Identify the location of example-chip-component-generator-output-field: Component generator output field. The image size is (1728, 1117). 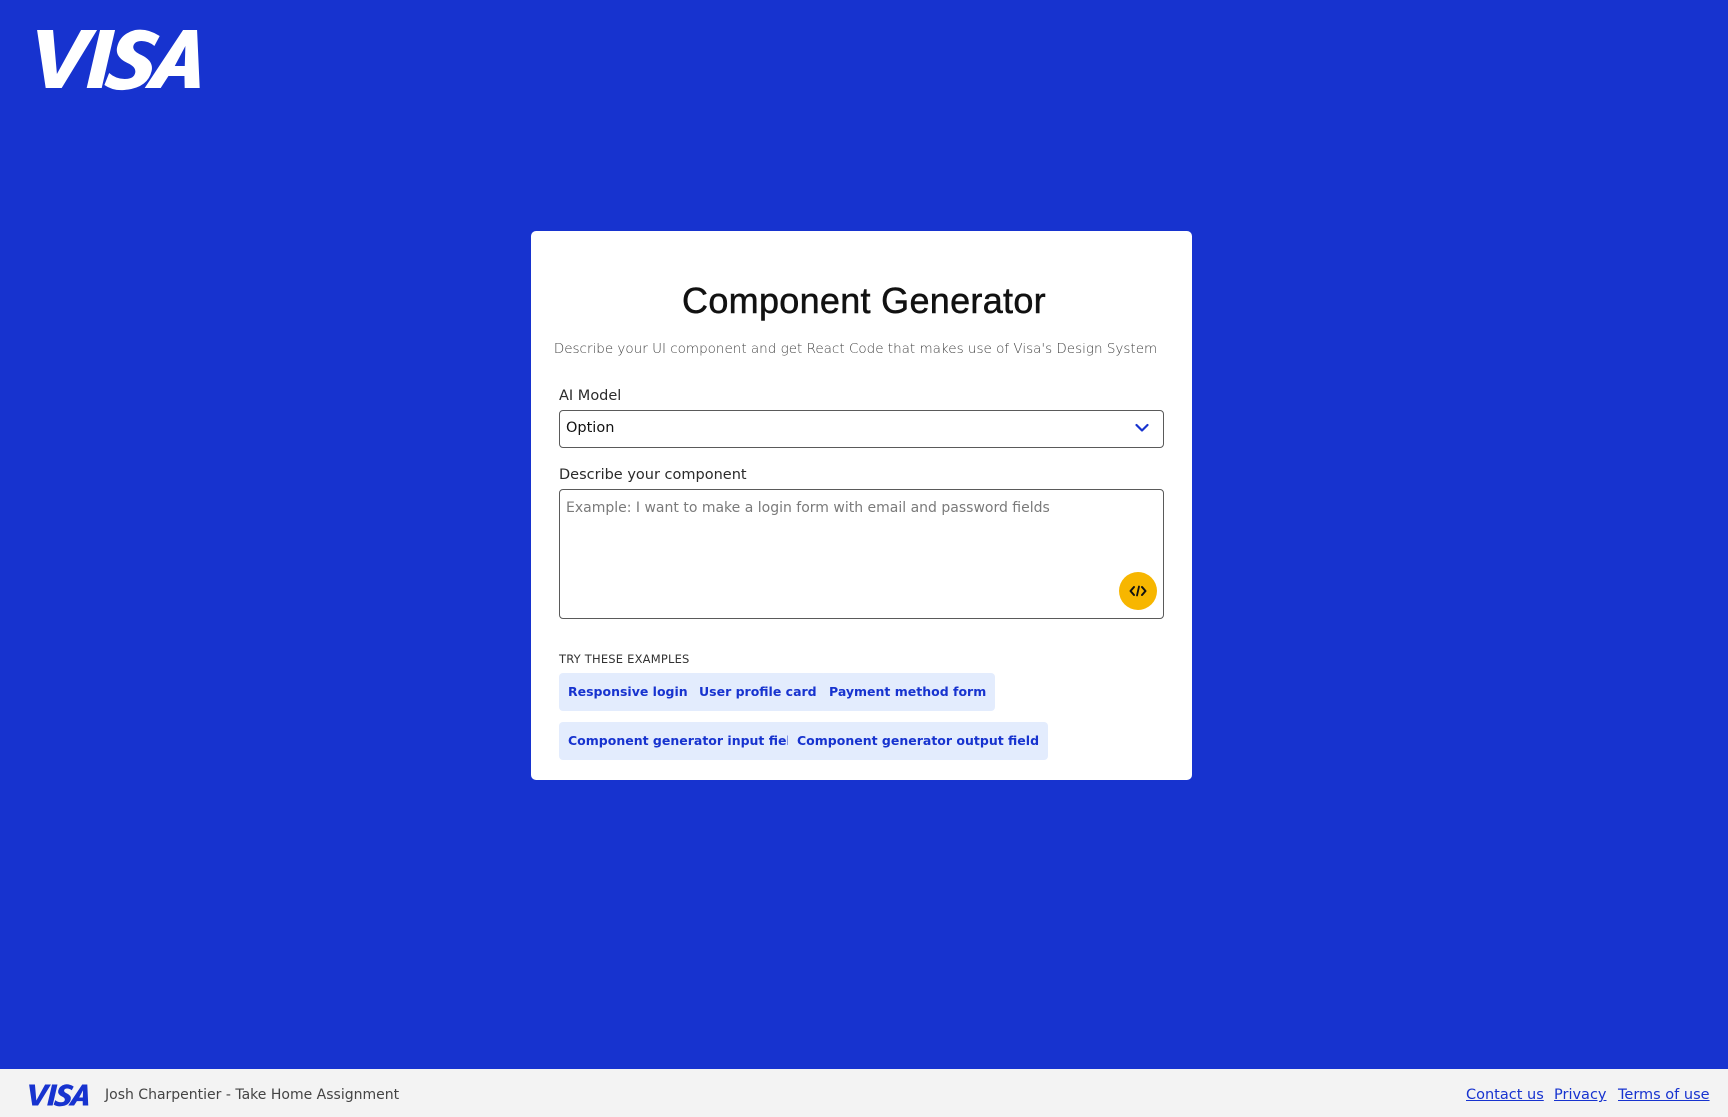
(918, 741).